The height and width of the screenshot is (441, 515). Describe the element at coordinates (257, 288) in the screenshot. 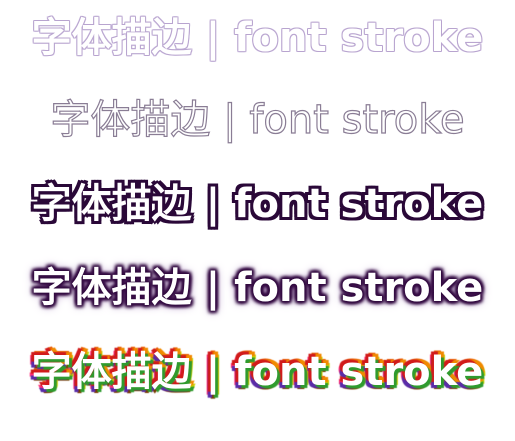

I see `stroke-demo-glow-stroke-text: 字体描边 | font stroke` at that location.